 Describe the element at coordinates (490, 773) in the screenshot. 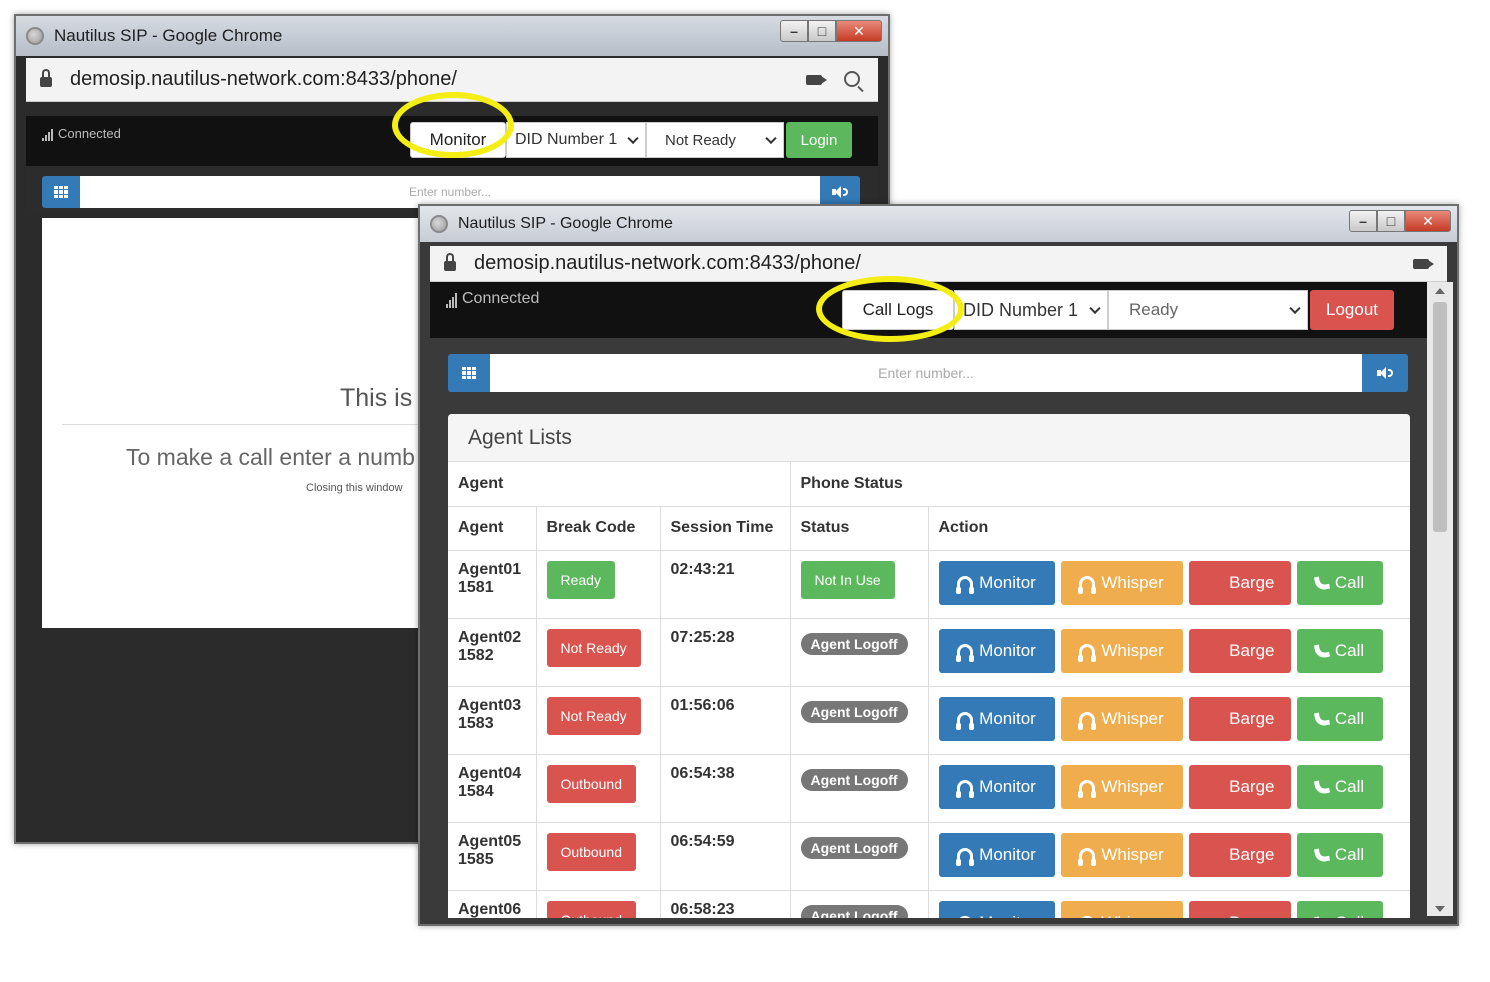

I see `agent-name: Agent04` at that location.